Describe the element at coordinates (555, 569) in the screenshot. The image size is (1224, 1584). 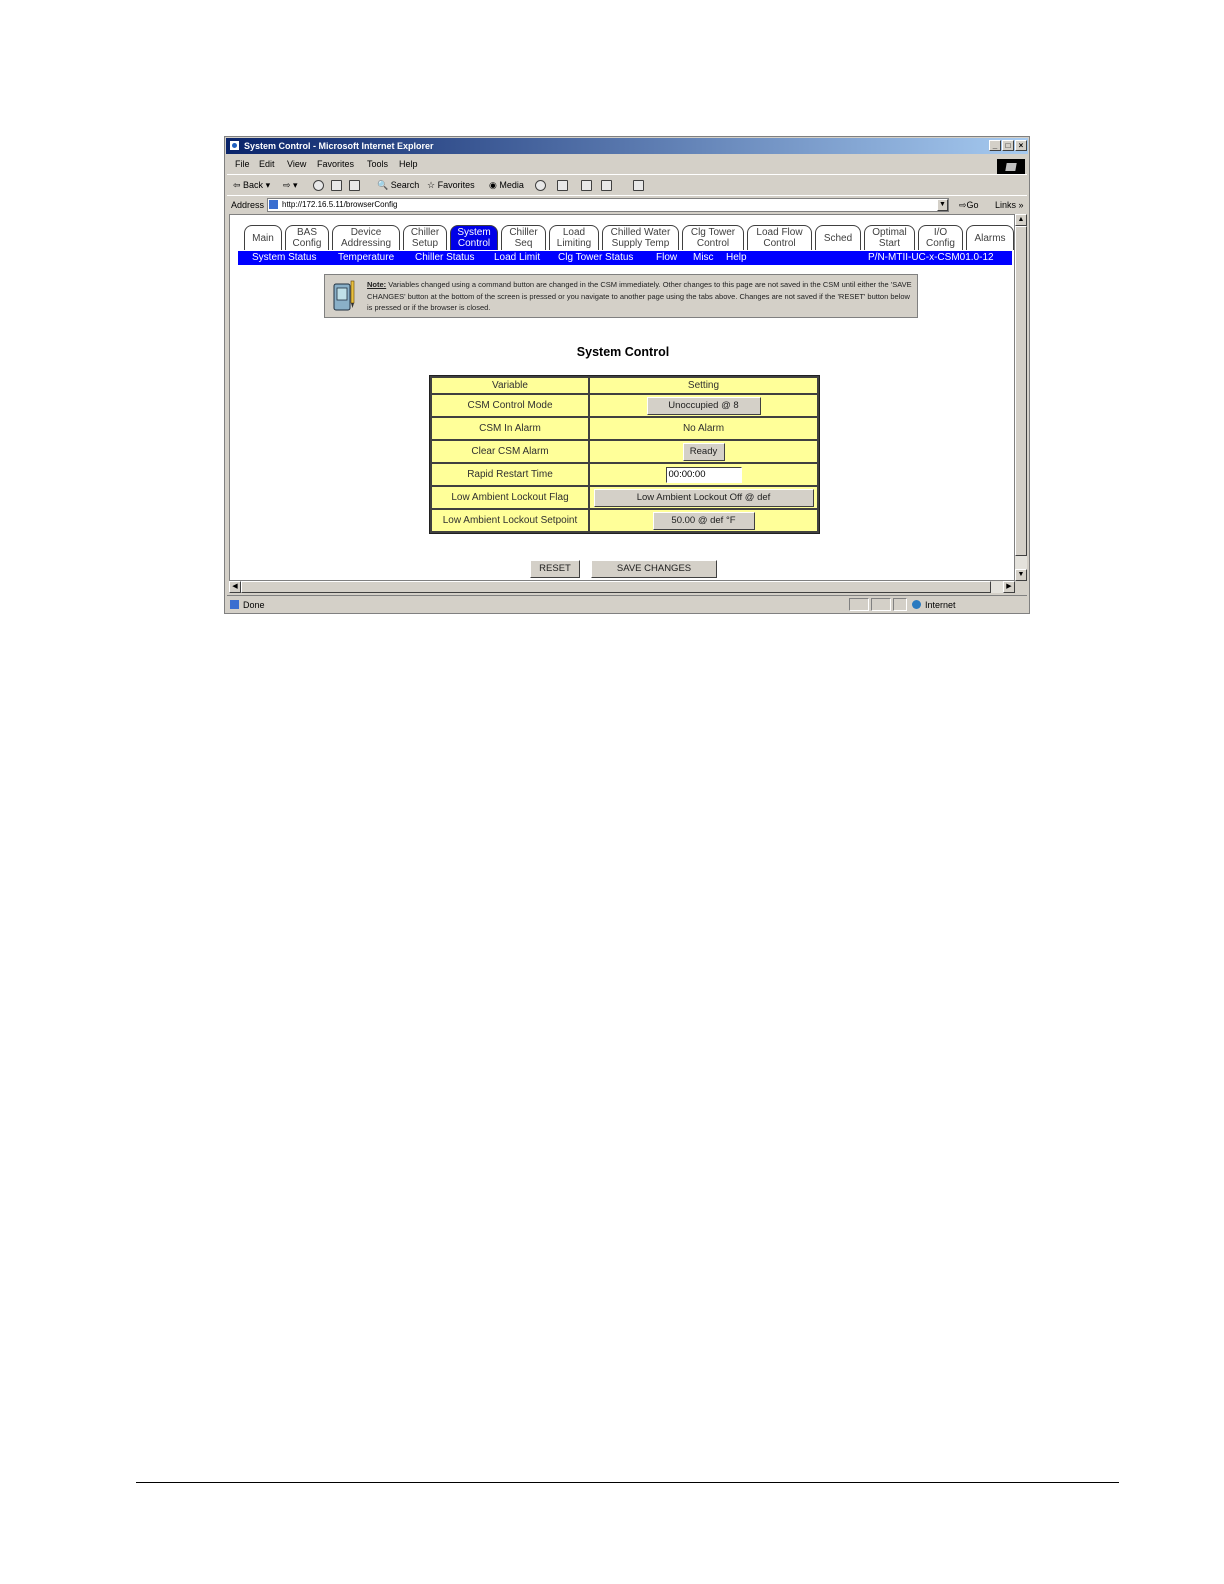
I see `reset-button: RESET` at that location.